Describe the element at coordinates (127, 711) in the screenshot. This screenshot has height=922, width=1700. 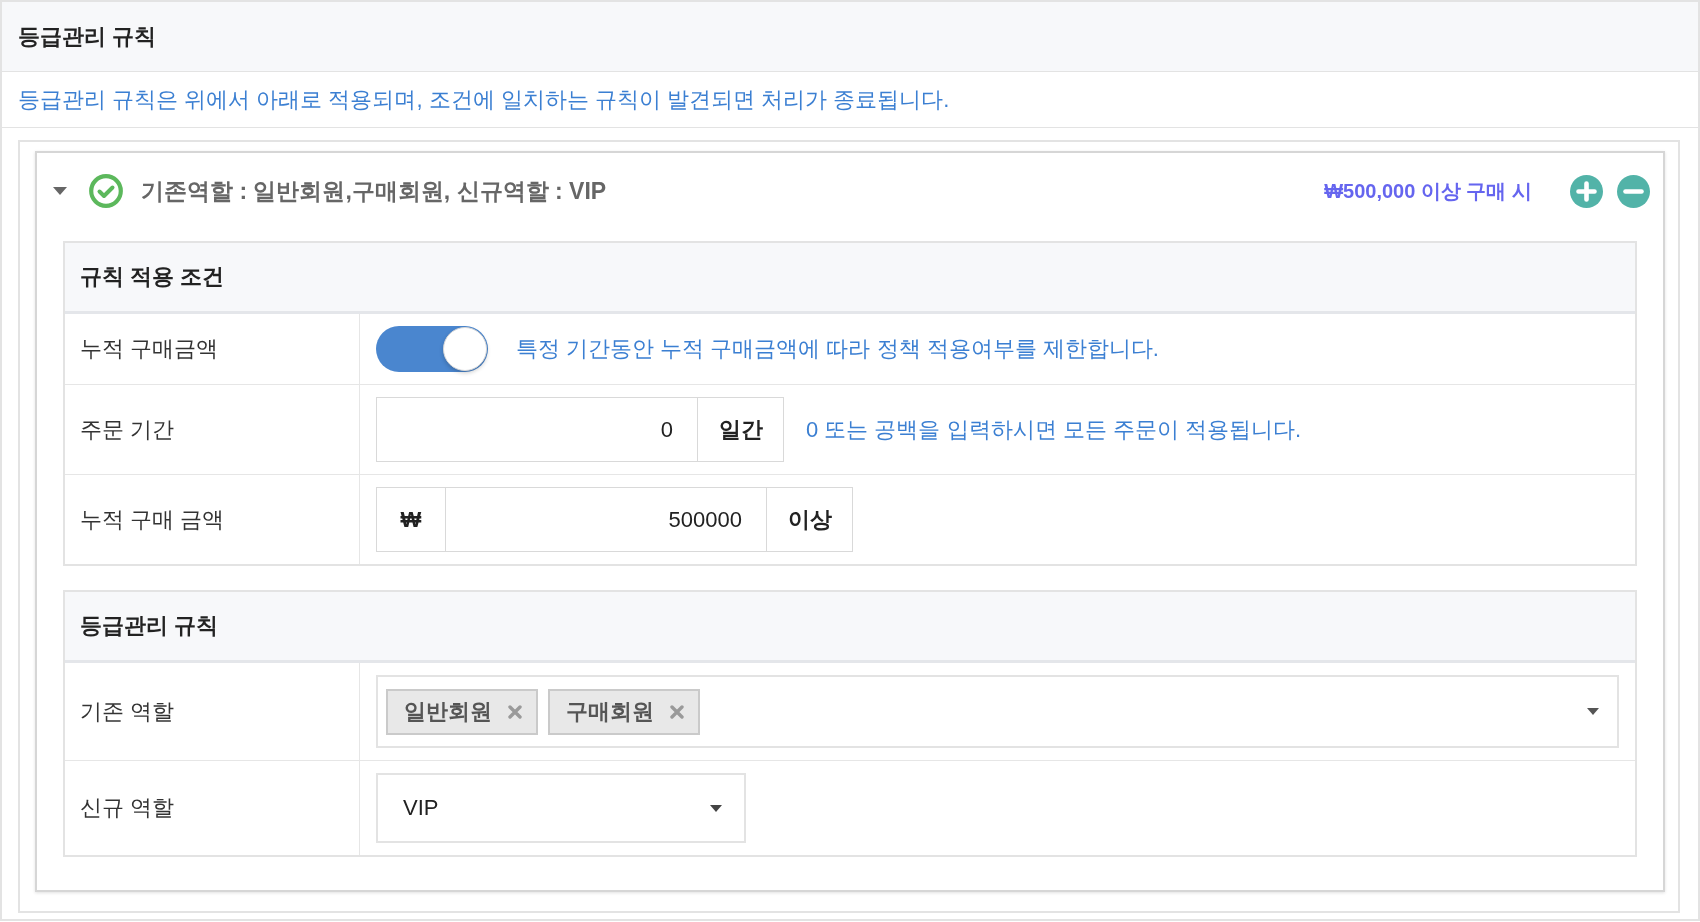
I see `field-label: 기존 역할` at that location.